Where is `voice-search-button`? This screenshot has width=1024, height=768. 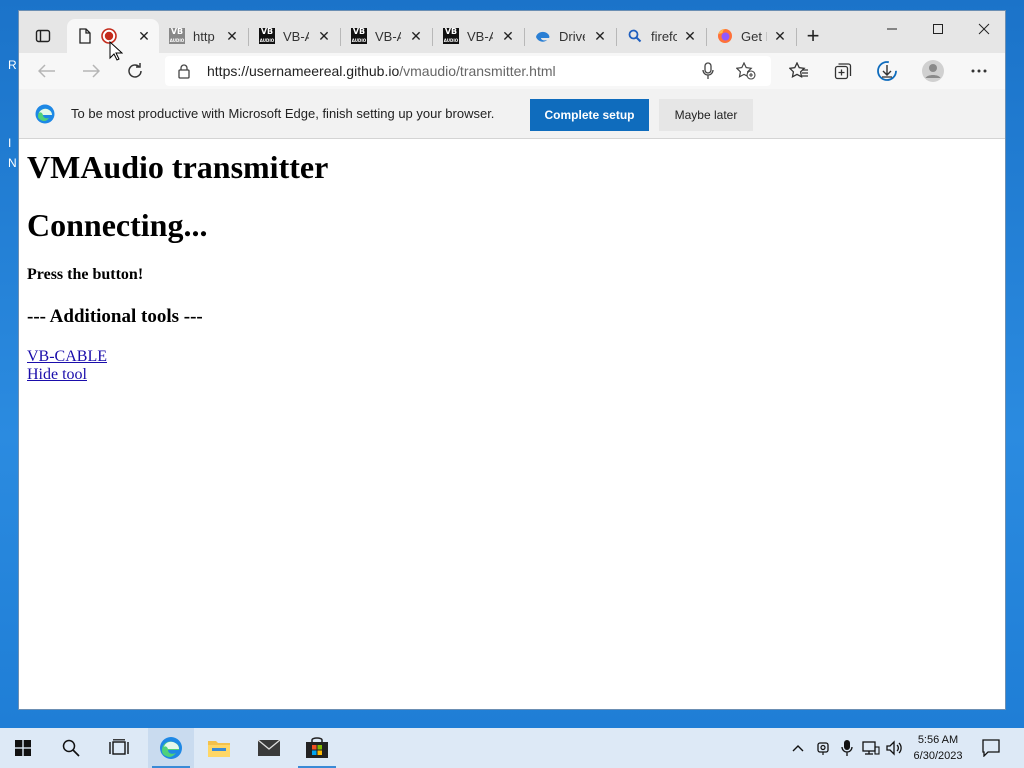 voice-search-button is located at coordinates (708, 71).